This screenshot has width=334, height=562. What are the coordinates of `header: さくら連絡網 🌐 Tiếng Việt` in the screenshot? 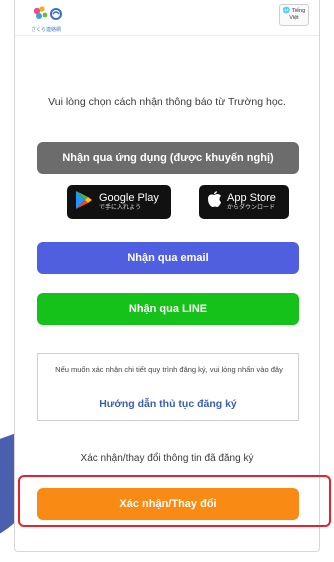 It's located at (167, 18).